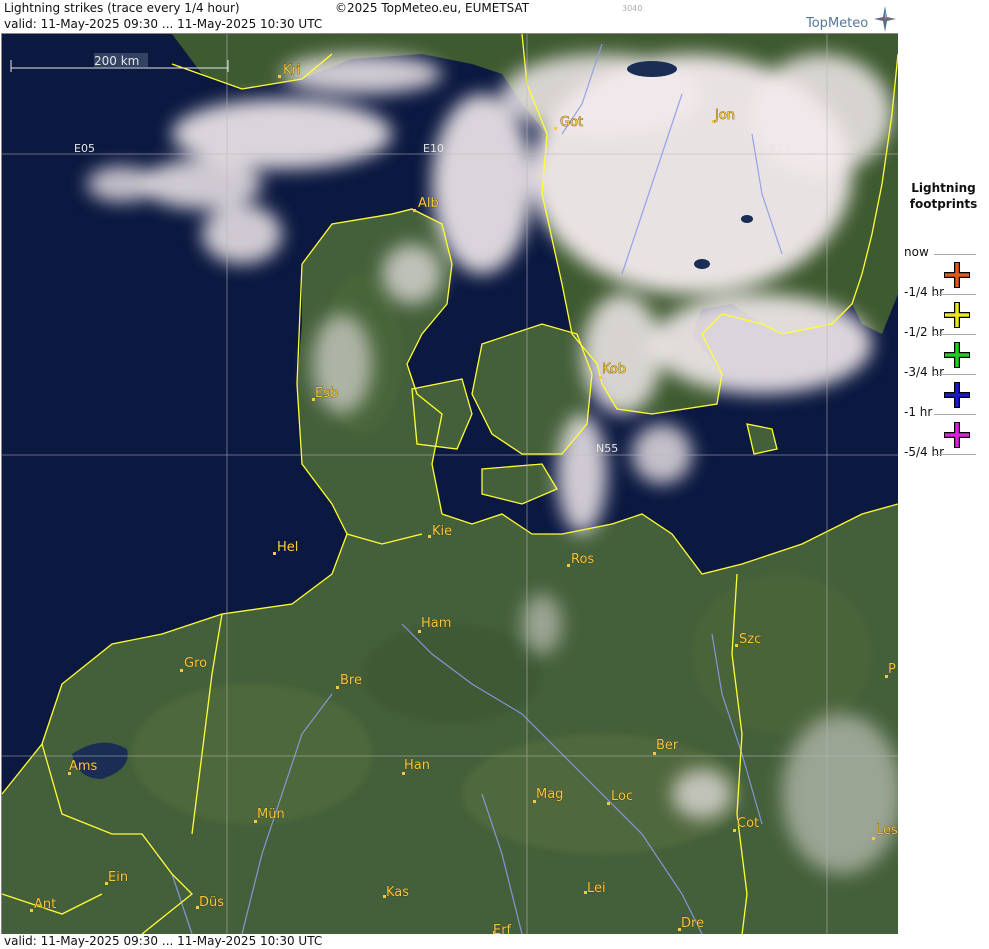 The height and width of the screenshot is (949, 989). What do you see at coordinates (428, 203) in the screenshot?
I see `svg-text: Alb` at bounding box center [428, 203].